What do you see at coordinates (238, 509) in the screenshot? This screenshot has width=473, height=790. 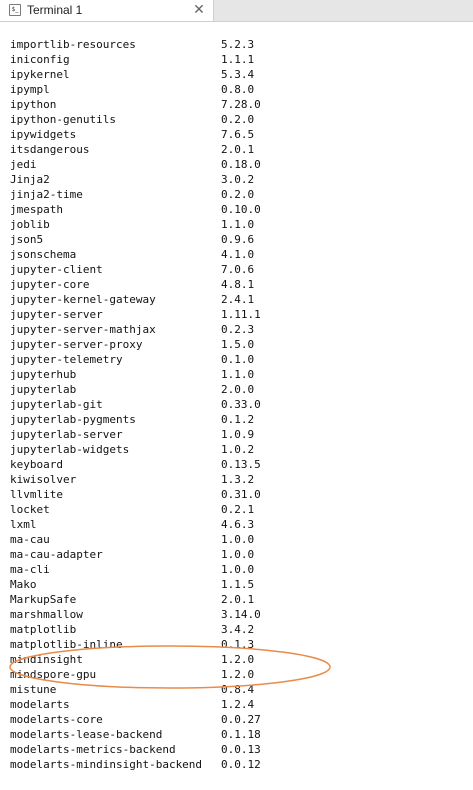 I see `package-version: 0.2.1` at bounding box center [238, 509].